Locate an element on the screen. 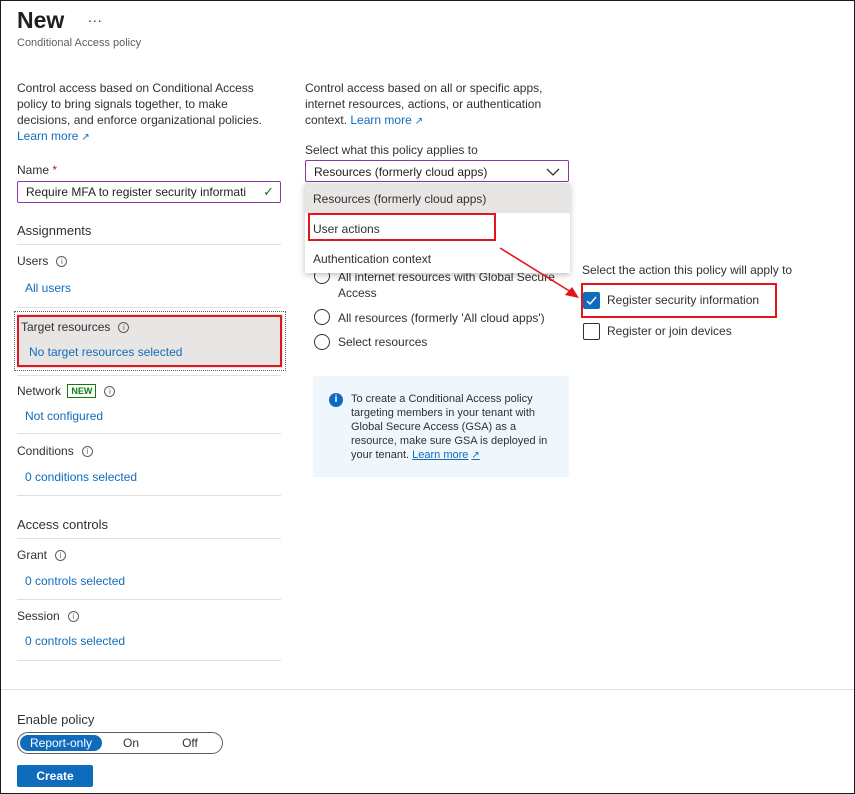 The height and width of the screenshot is (794, 855). radio-select-resources-label: Select resources is located at coordinates (383, 342).